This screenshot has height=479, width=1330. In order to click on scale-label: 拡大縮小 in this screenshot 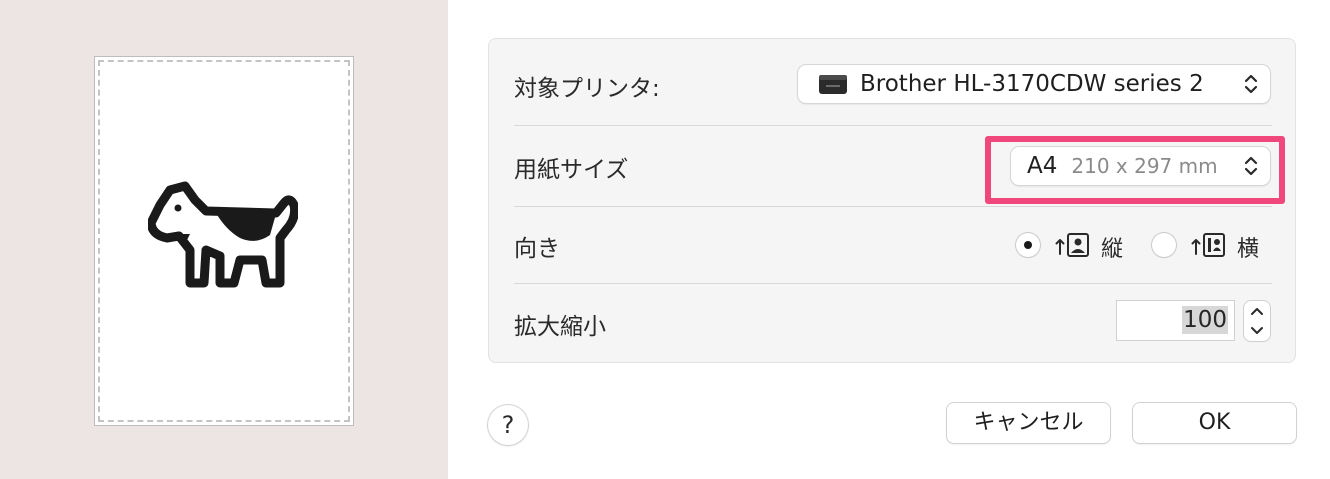, I will do `click(560, 327)`.